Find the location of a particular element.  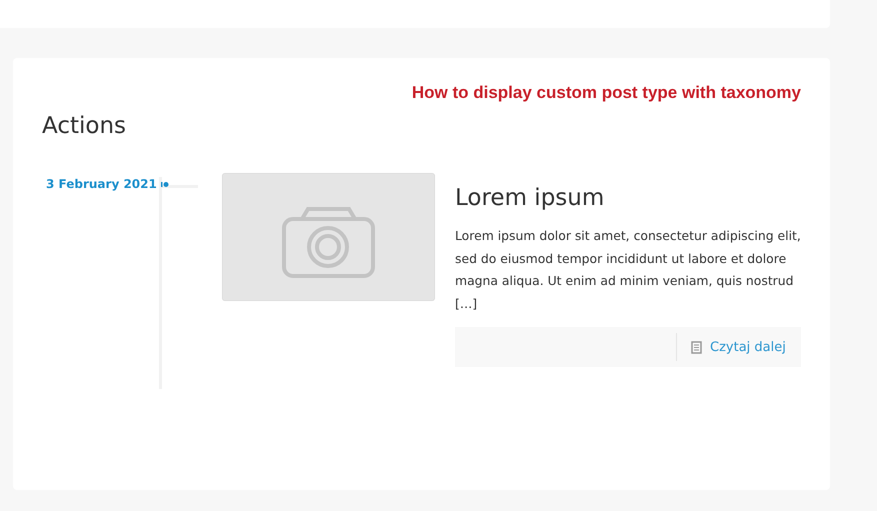

document-icon is located at coordinates (696, 347).